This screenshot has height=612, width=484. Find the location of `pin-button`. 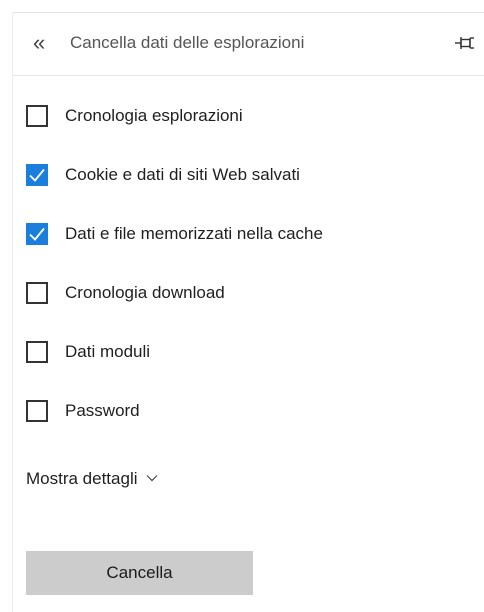

pin-button is located at coordinates (465, 43).